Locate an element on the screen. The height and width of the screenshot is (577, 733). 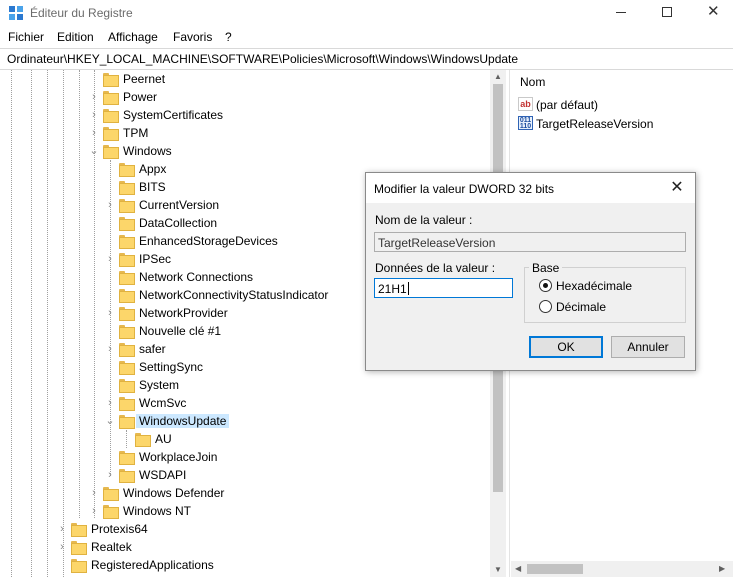
base-groupbox is located at coordinates (605, 295).